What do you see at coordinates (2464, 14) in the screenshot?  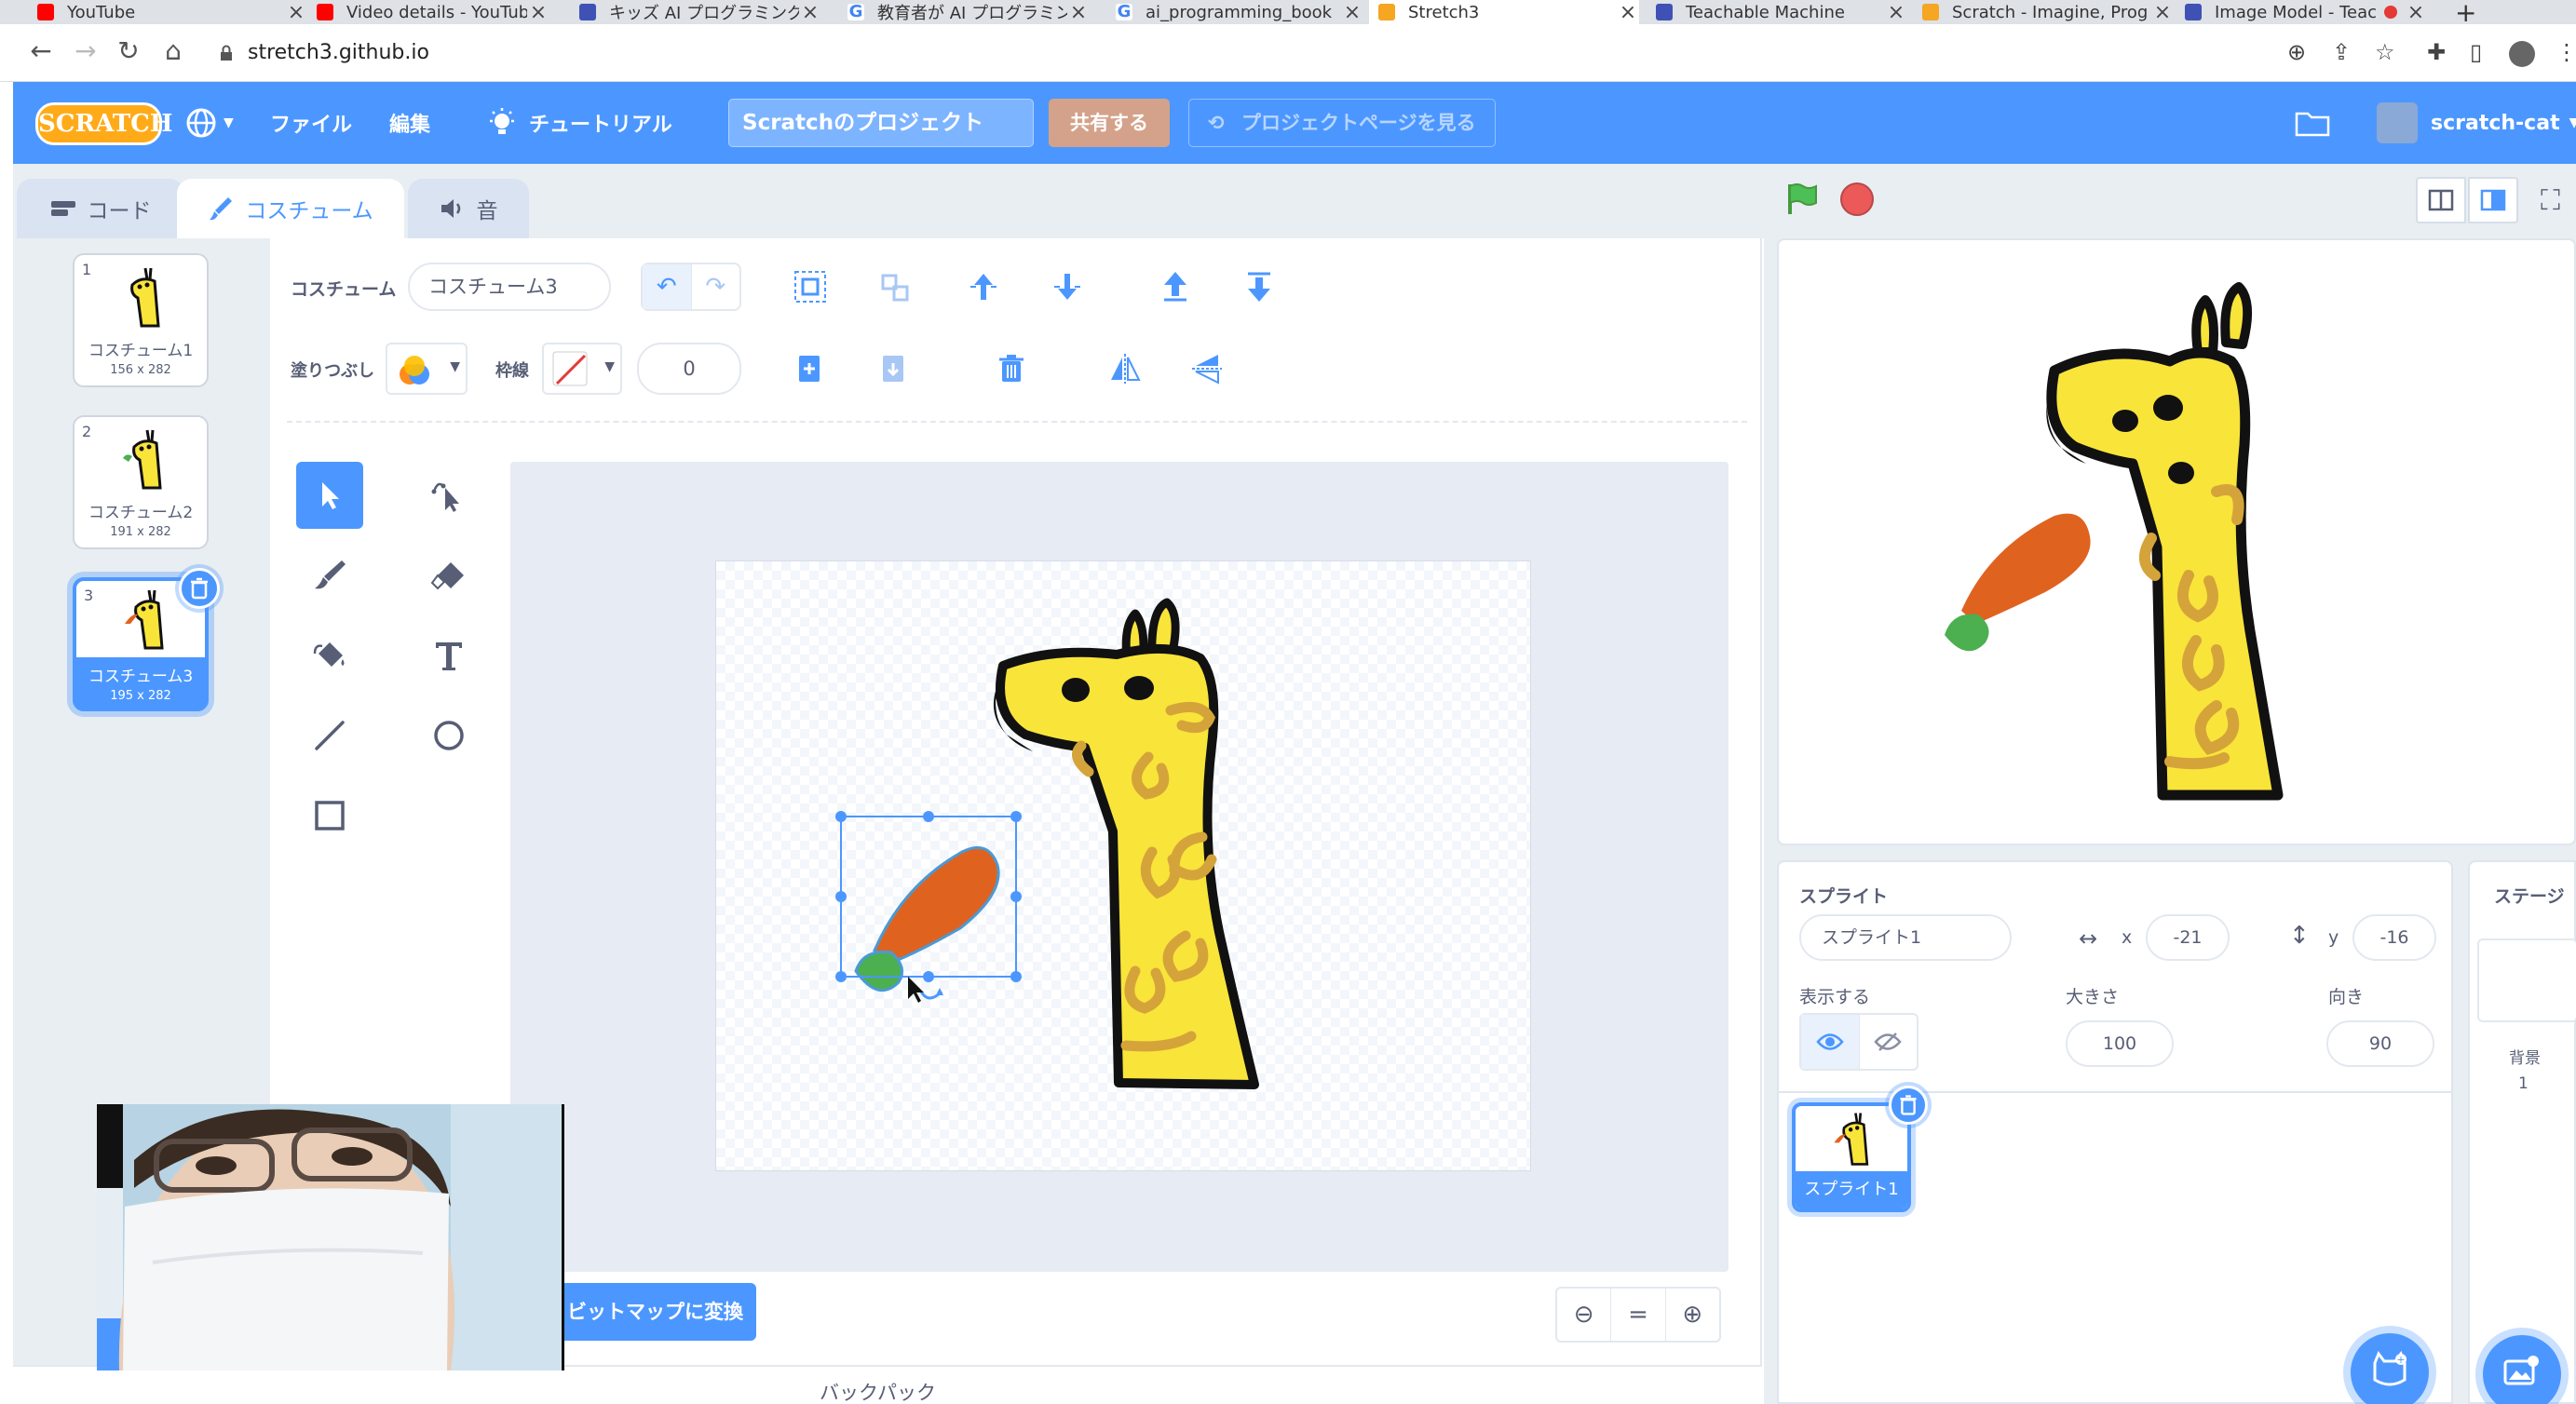 I see `new-tab-button: +` at bounding box center [2464, 14].